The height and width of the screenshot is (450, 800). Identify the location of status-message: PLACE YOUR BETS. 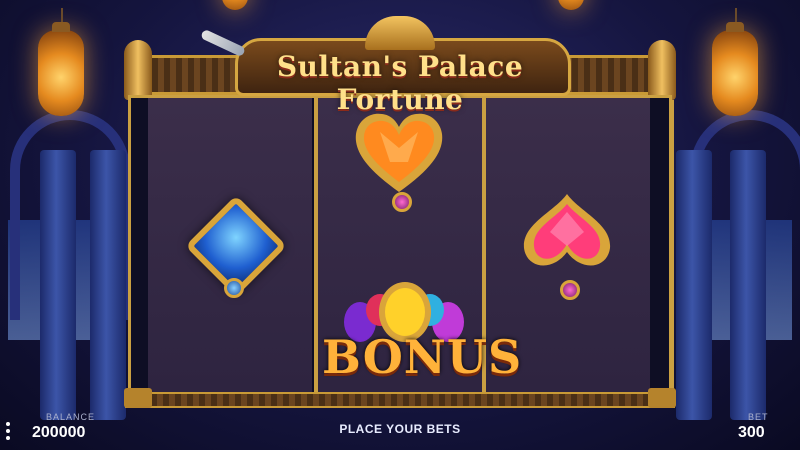
(400, 429).